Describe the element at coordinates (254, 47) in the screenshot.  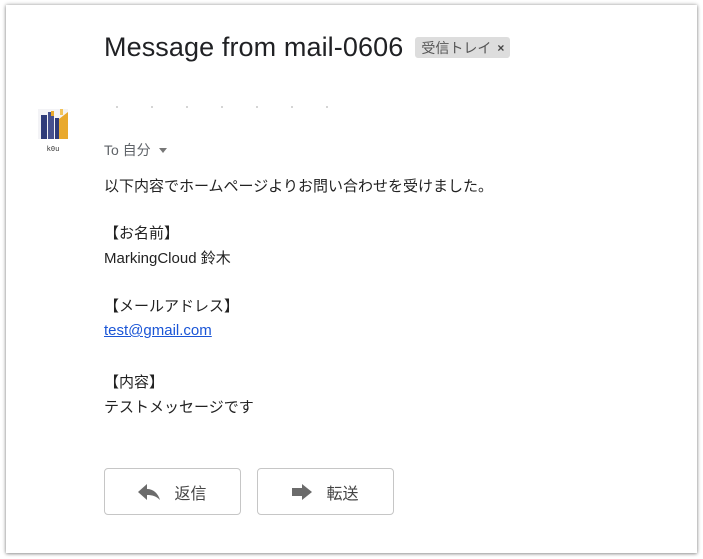
I see `email-subject: Message from mail-0606` at that location.